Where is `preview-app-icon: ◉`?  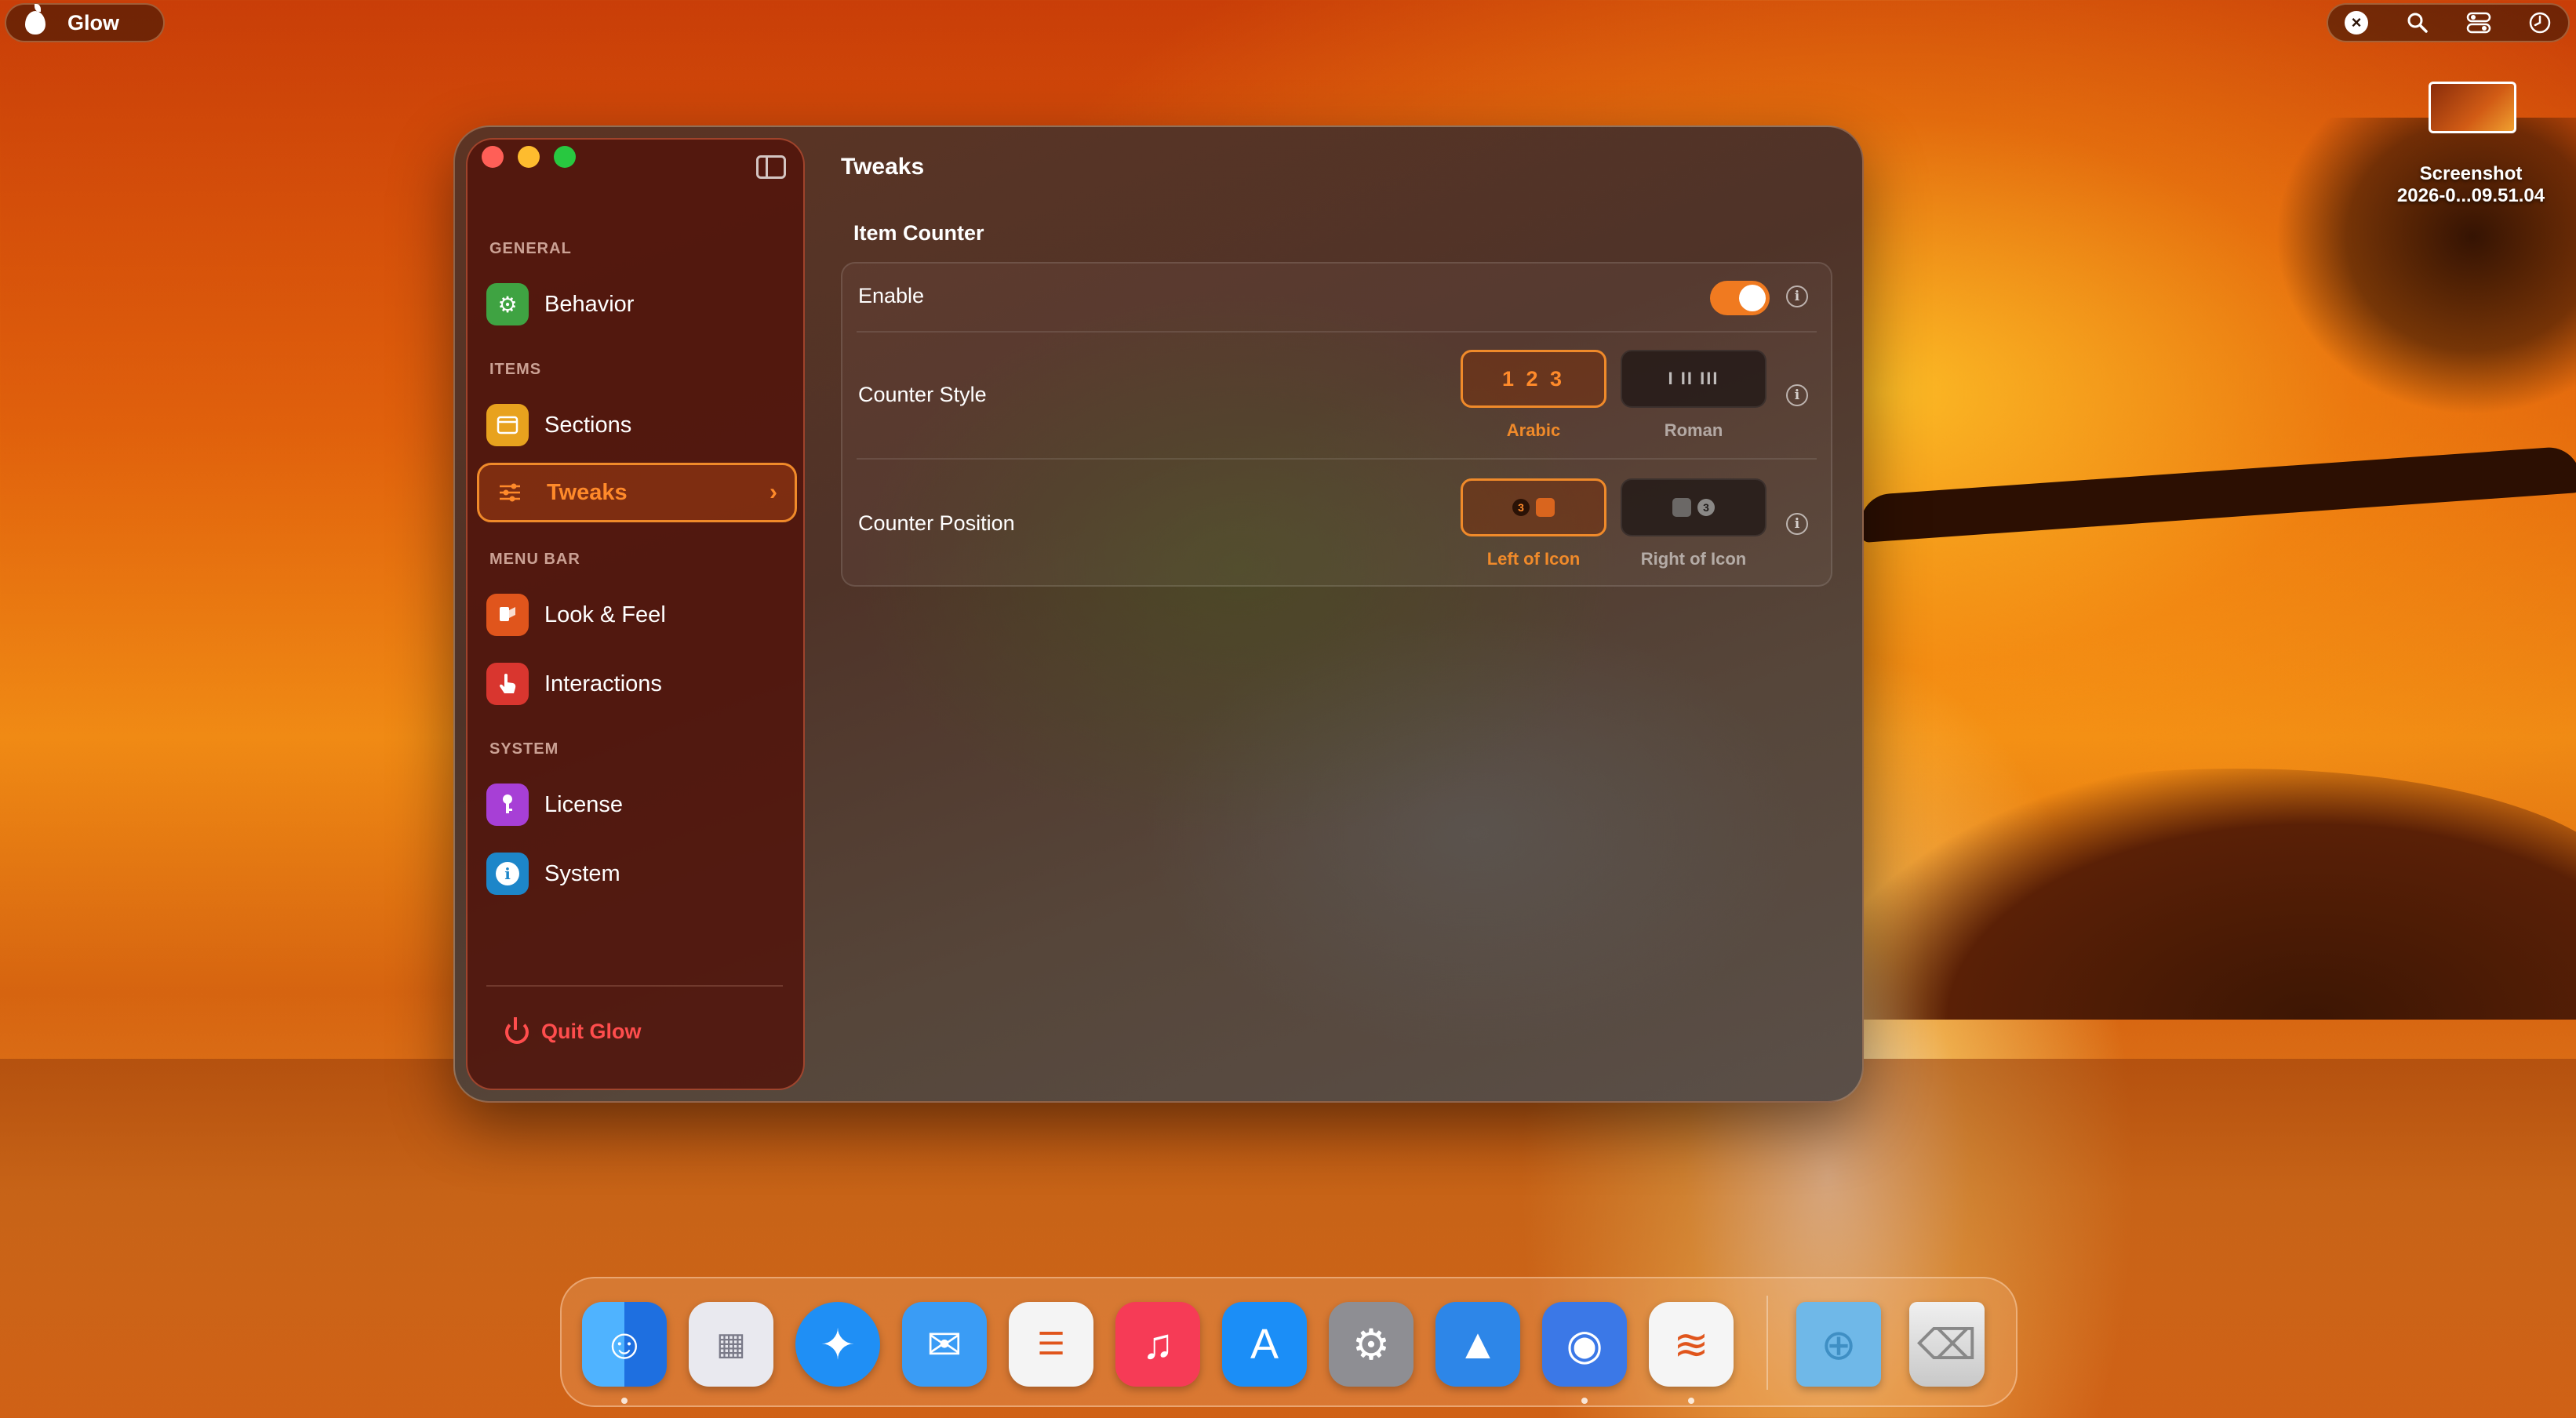
preview-app-icon: ◉ is located at coordinates (1584, 1344).